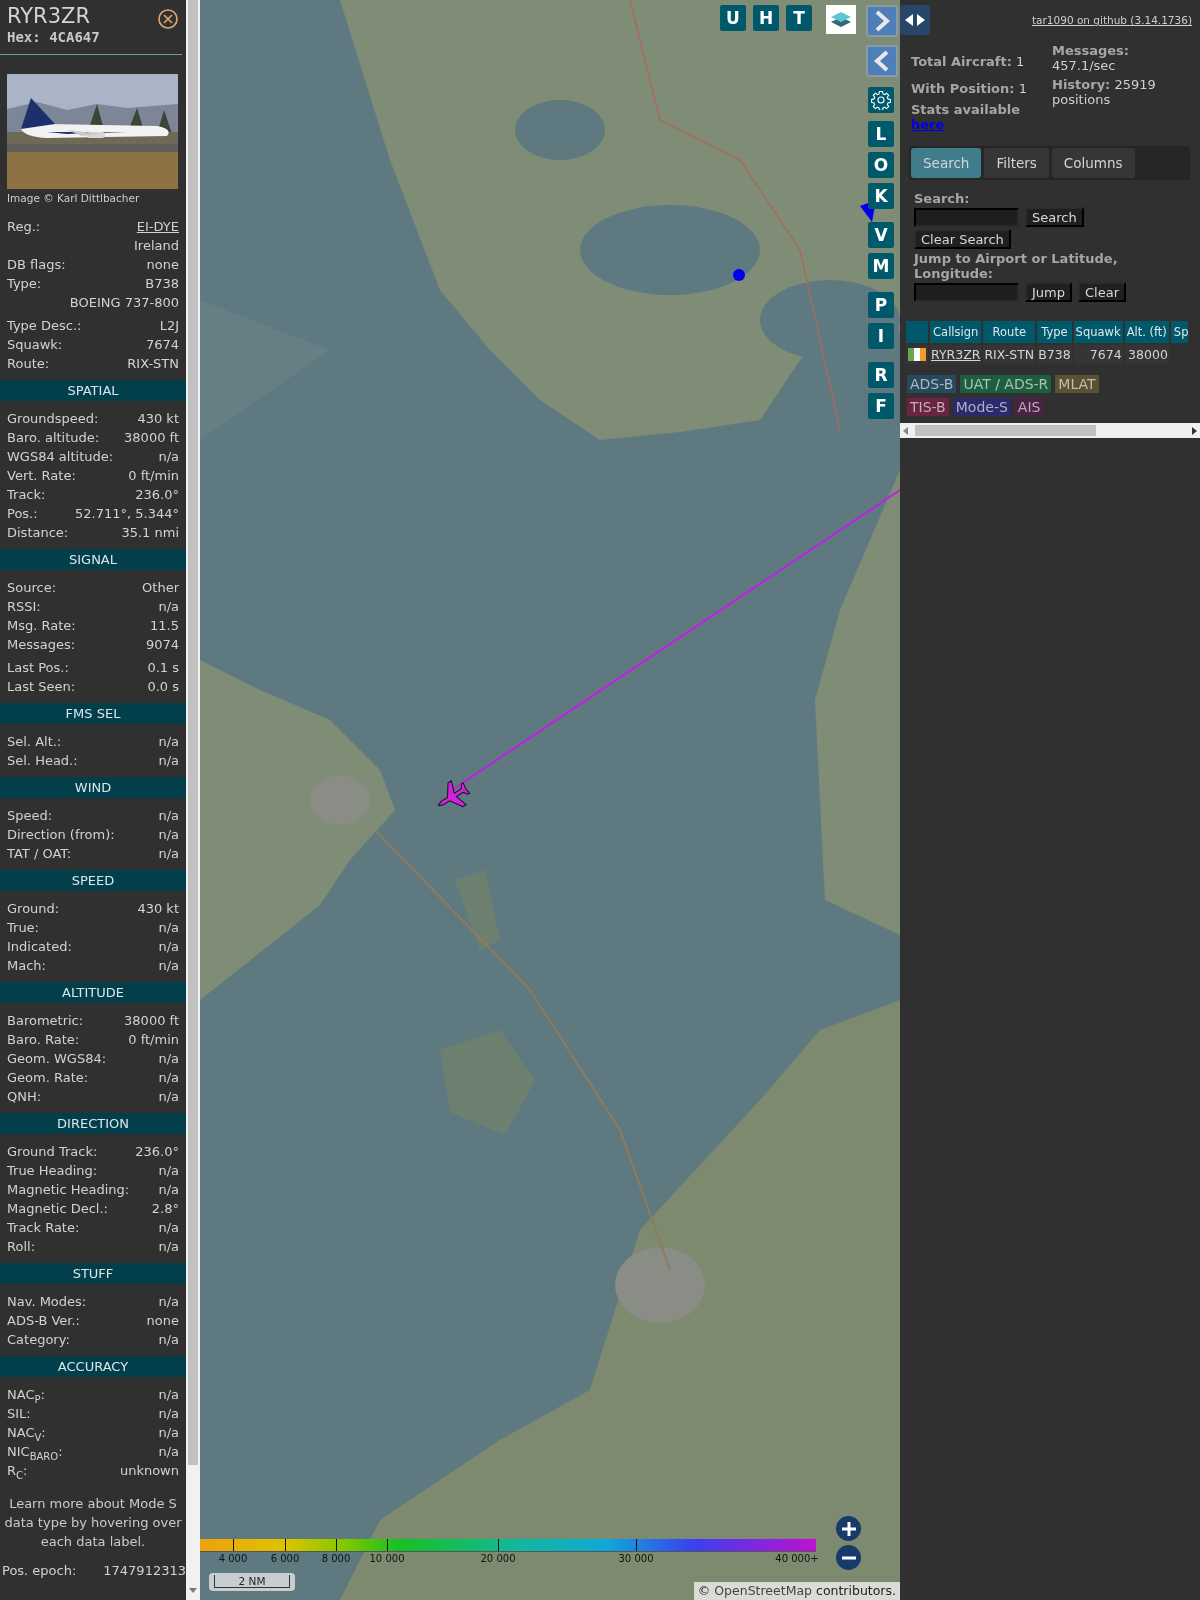 Image resolution: width=1200 pixels, height=1600 pixels. Describe the element at coordinates (336, 1558) in the screenshot. I see `legend-label: 8 000` at that location.